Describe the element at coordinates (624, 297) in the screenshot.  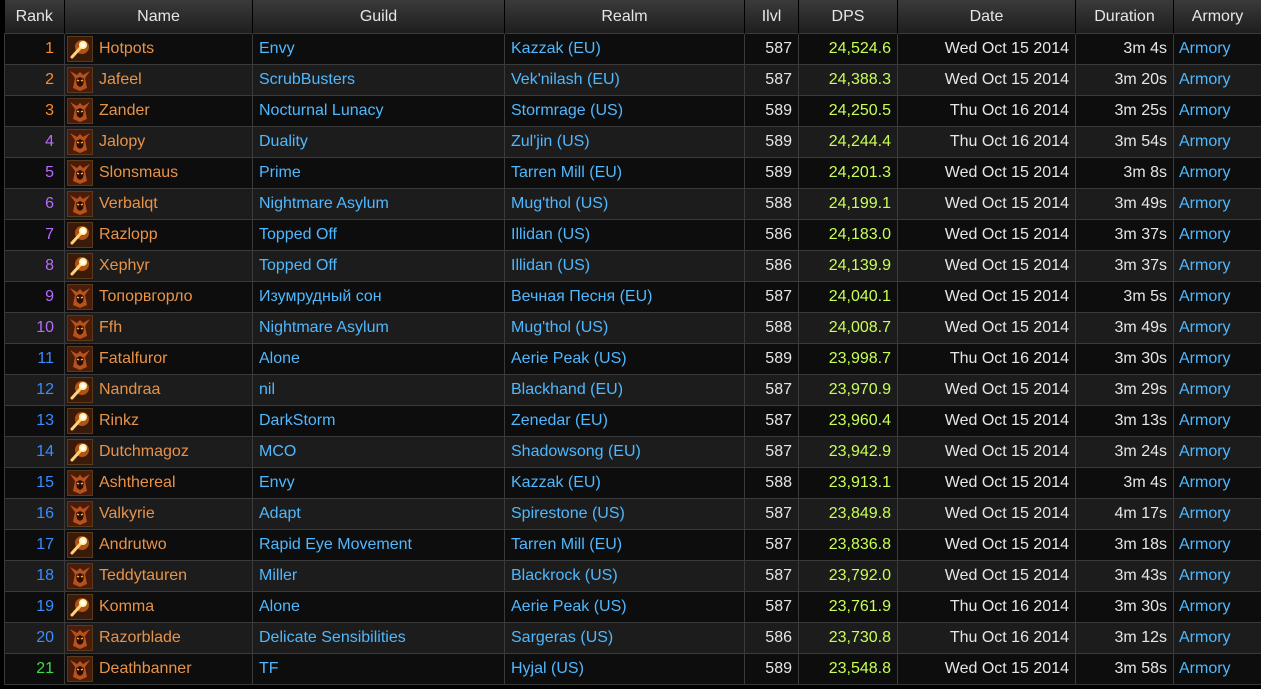
I see `realm-link: Вечная Песня (EU)` at that location.